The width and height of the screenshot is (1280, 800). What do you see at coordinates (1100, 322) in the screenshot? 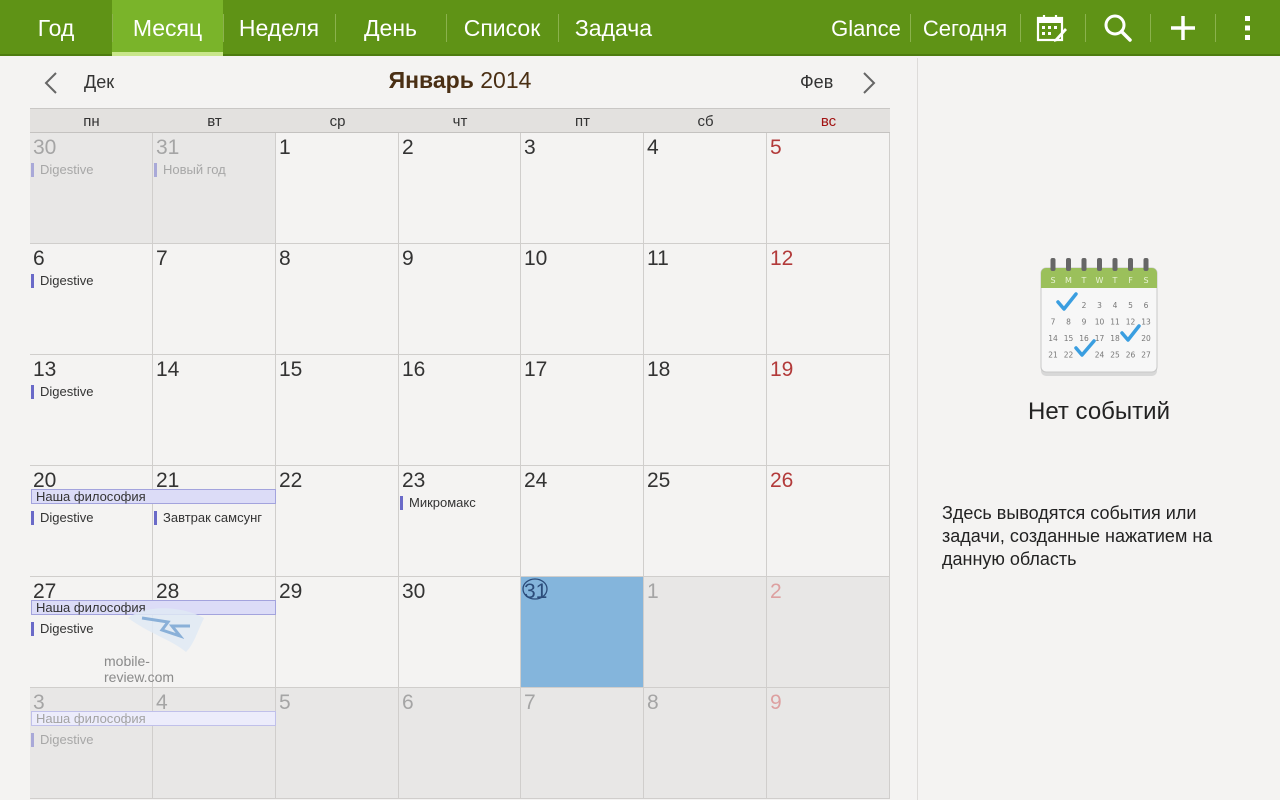
I see `illustration-day: 10` at bounding box center [1100, 322].